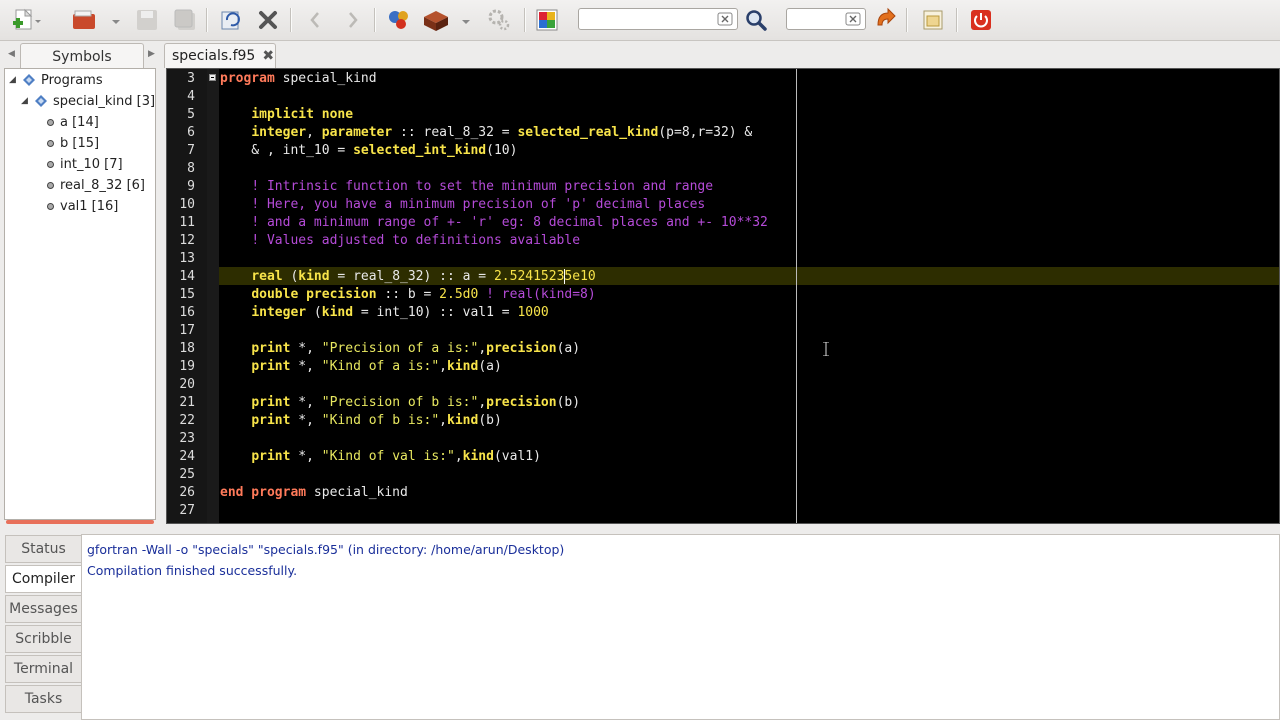 Image resolution: width=1280 pixels, height=720 pixels. I want to click on tree-item-val1: val1 [16], so click(82, 206).